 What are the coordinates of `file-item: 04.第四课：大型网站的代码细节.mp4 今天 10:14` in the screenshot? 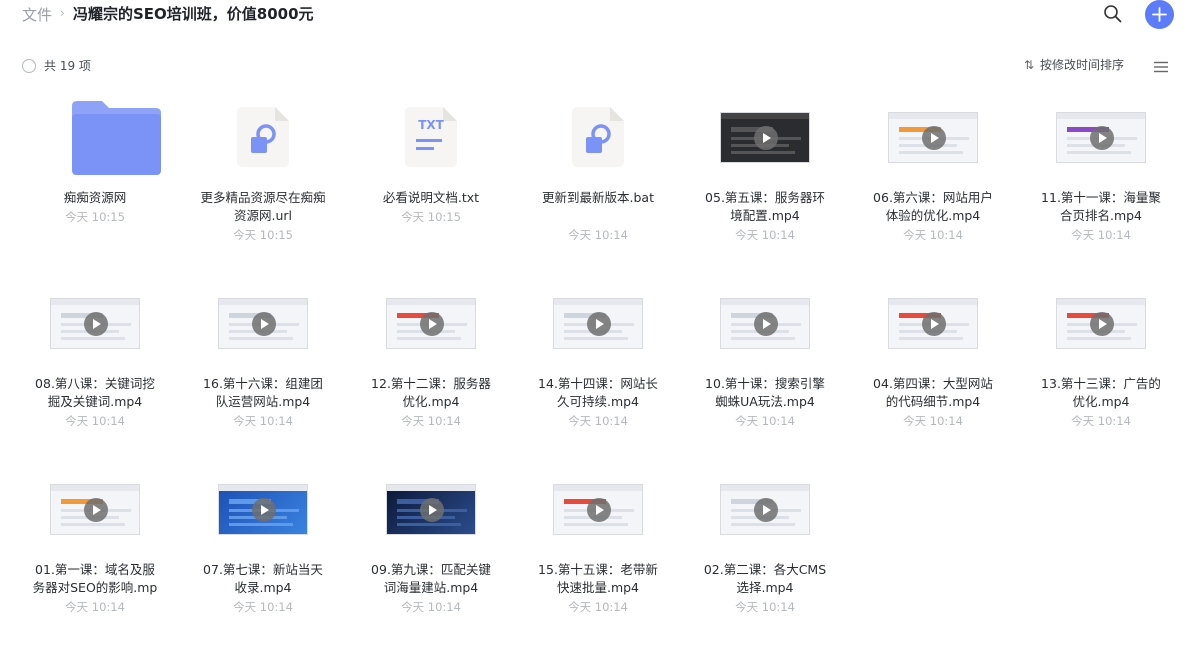 It's located at (933, 363).